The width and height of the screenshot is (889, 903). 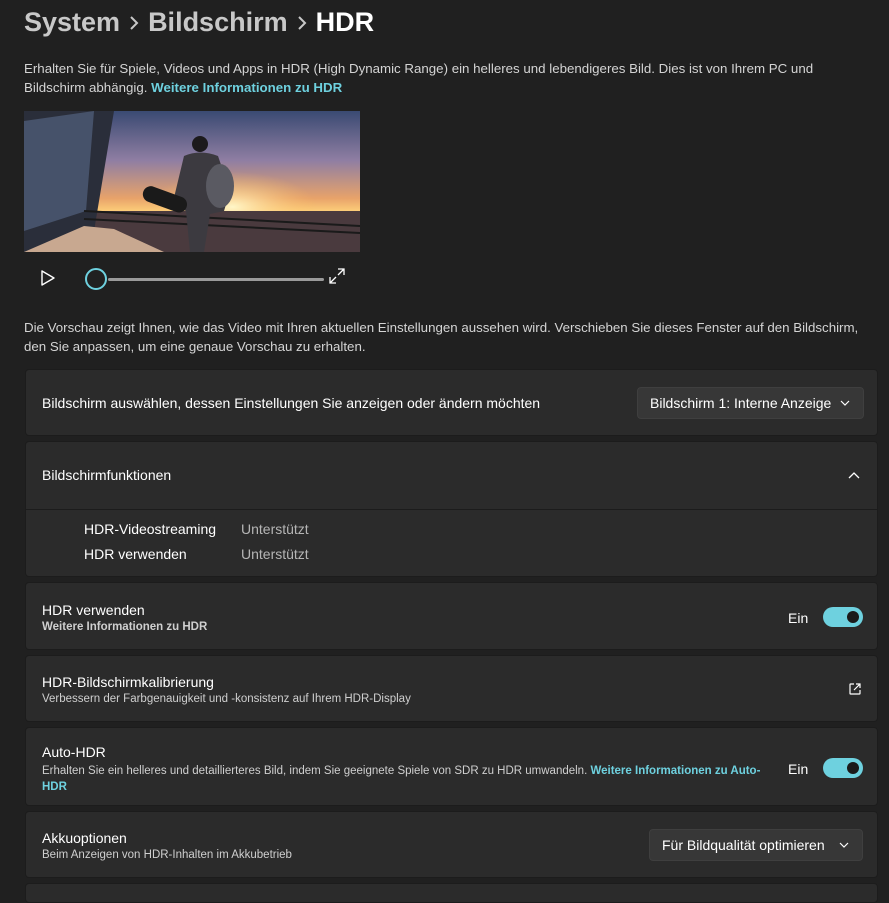 I want to click on video-progress-track, so click(x=216, y=279).